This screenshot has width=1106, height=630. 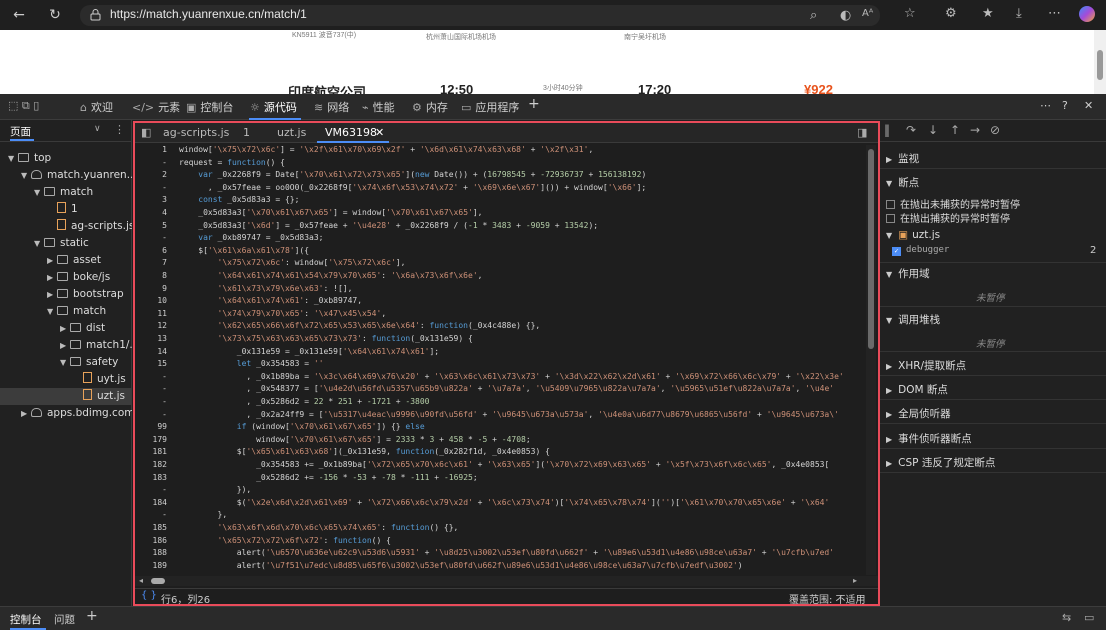 I want to click on add-drawer-tab-icon: +, so click(x=92, y=616).